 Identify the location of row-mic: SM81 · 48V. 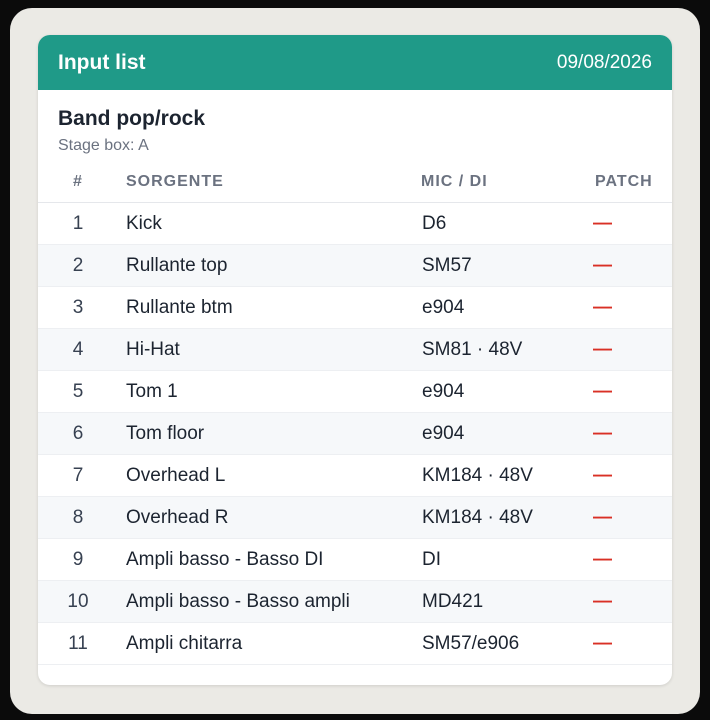
(501, 349).